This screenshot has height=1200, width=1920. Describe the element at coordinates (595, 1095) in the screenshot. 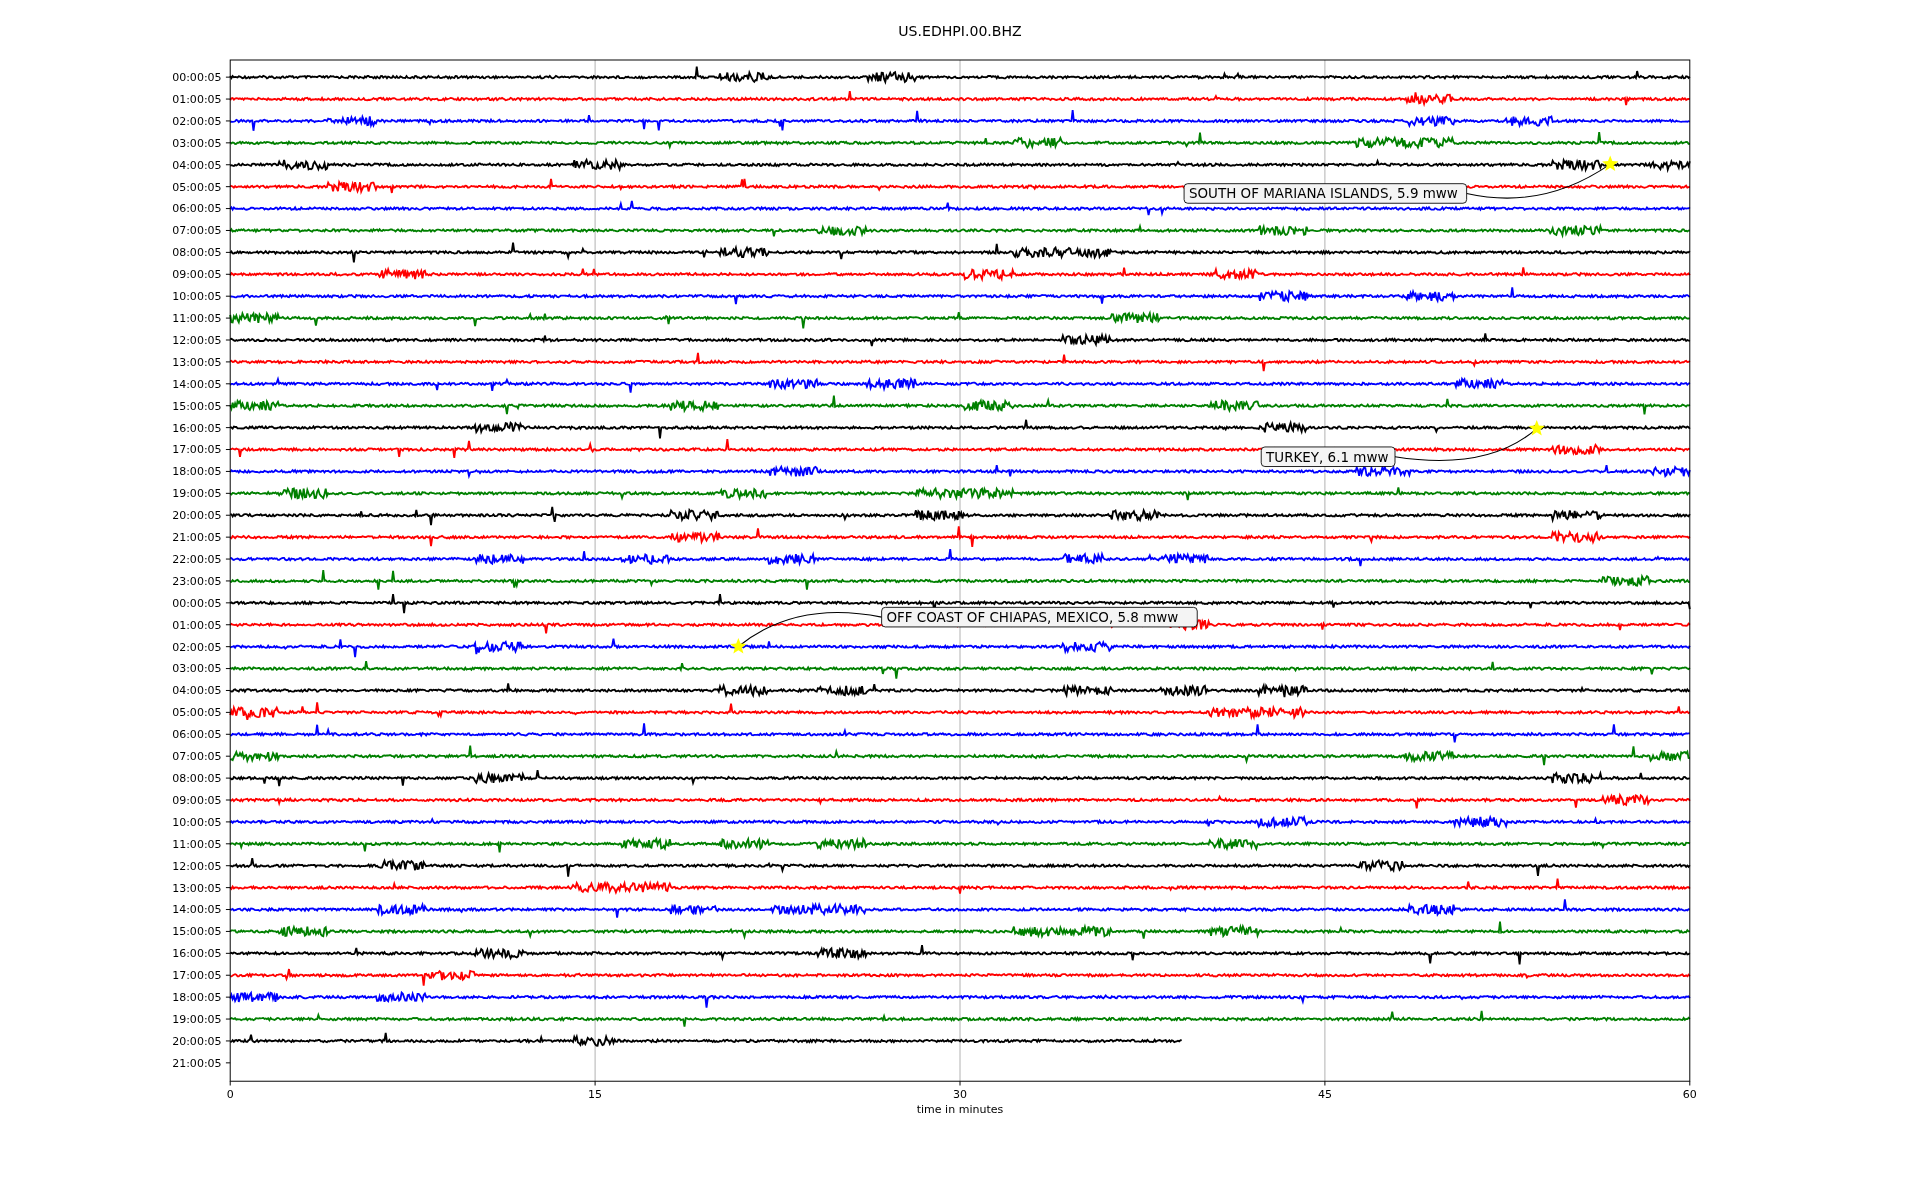

I see `x-tick-label: 15` at that location.